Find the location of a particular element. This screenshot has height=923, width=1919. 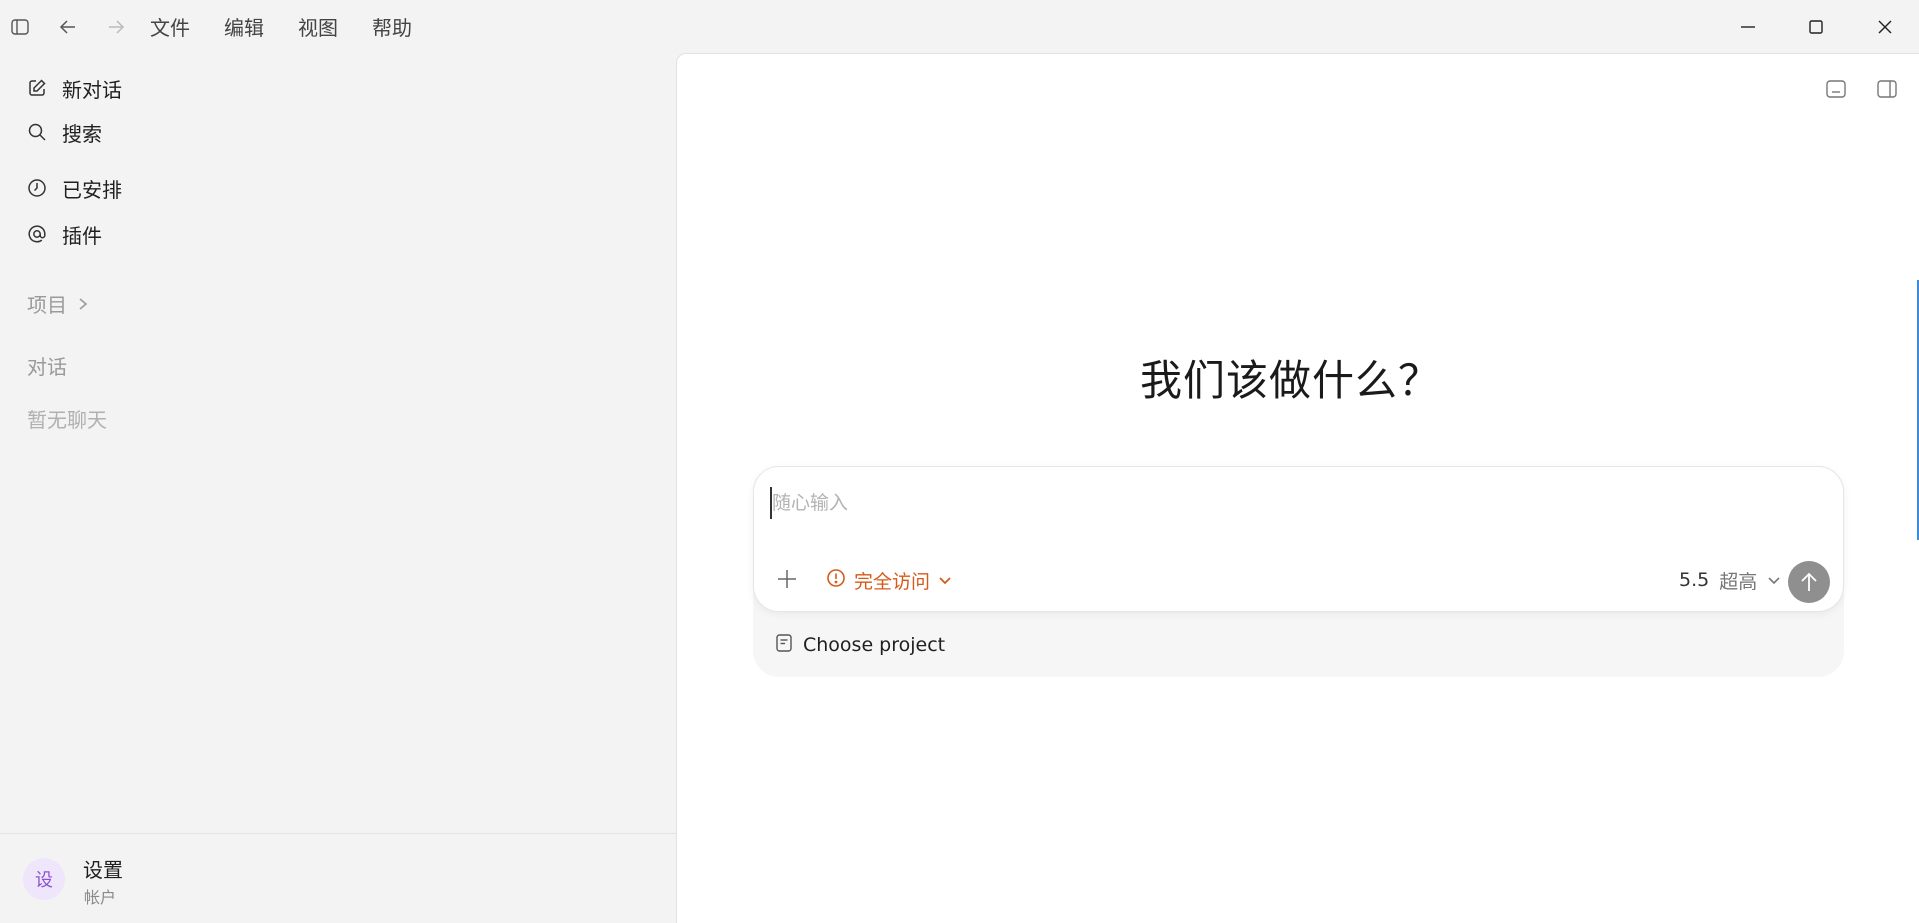

sidebar-item-plugins: 插件 is located at coordinates (64, 234).